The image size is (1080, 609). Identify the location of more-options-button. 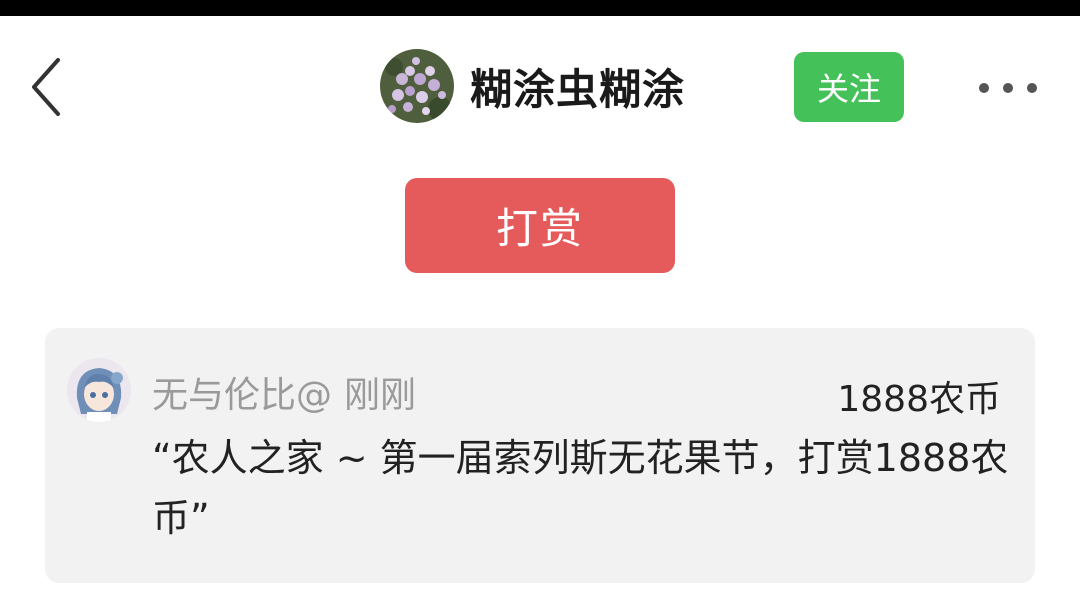
(1008, 88).